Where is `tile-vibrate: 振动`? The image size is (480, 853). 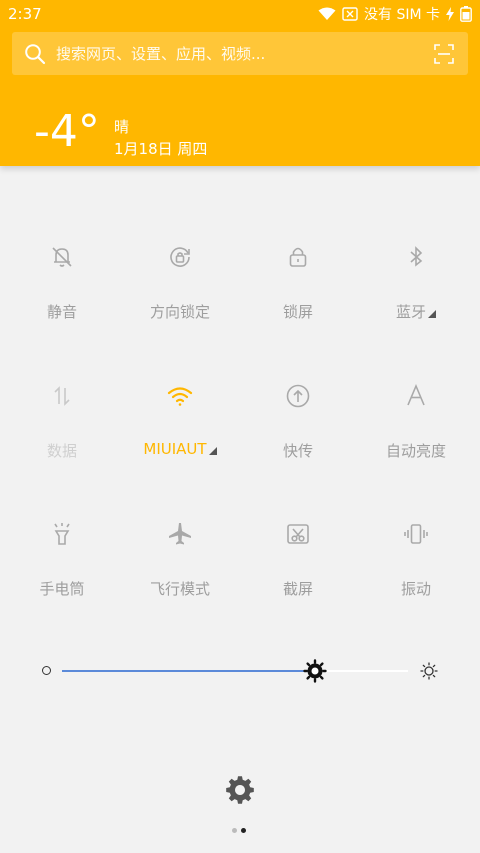
tile-vibrate: 振动 is located at coordinates (416, 576).